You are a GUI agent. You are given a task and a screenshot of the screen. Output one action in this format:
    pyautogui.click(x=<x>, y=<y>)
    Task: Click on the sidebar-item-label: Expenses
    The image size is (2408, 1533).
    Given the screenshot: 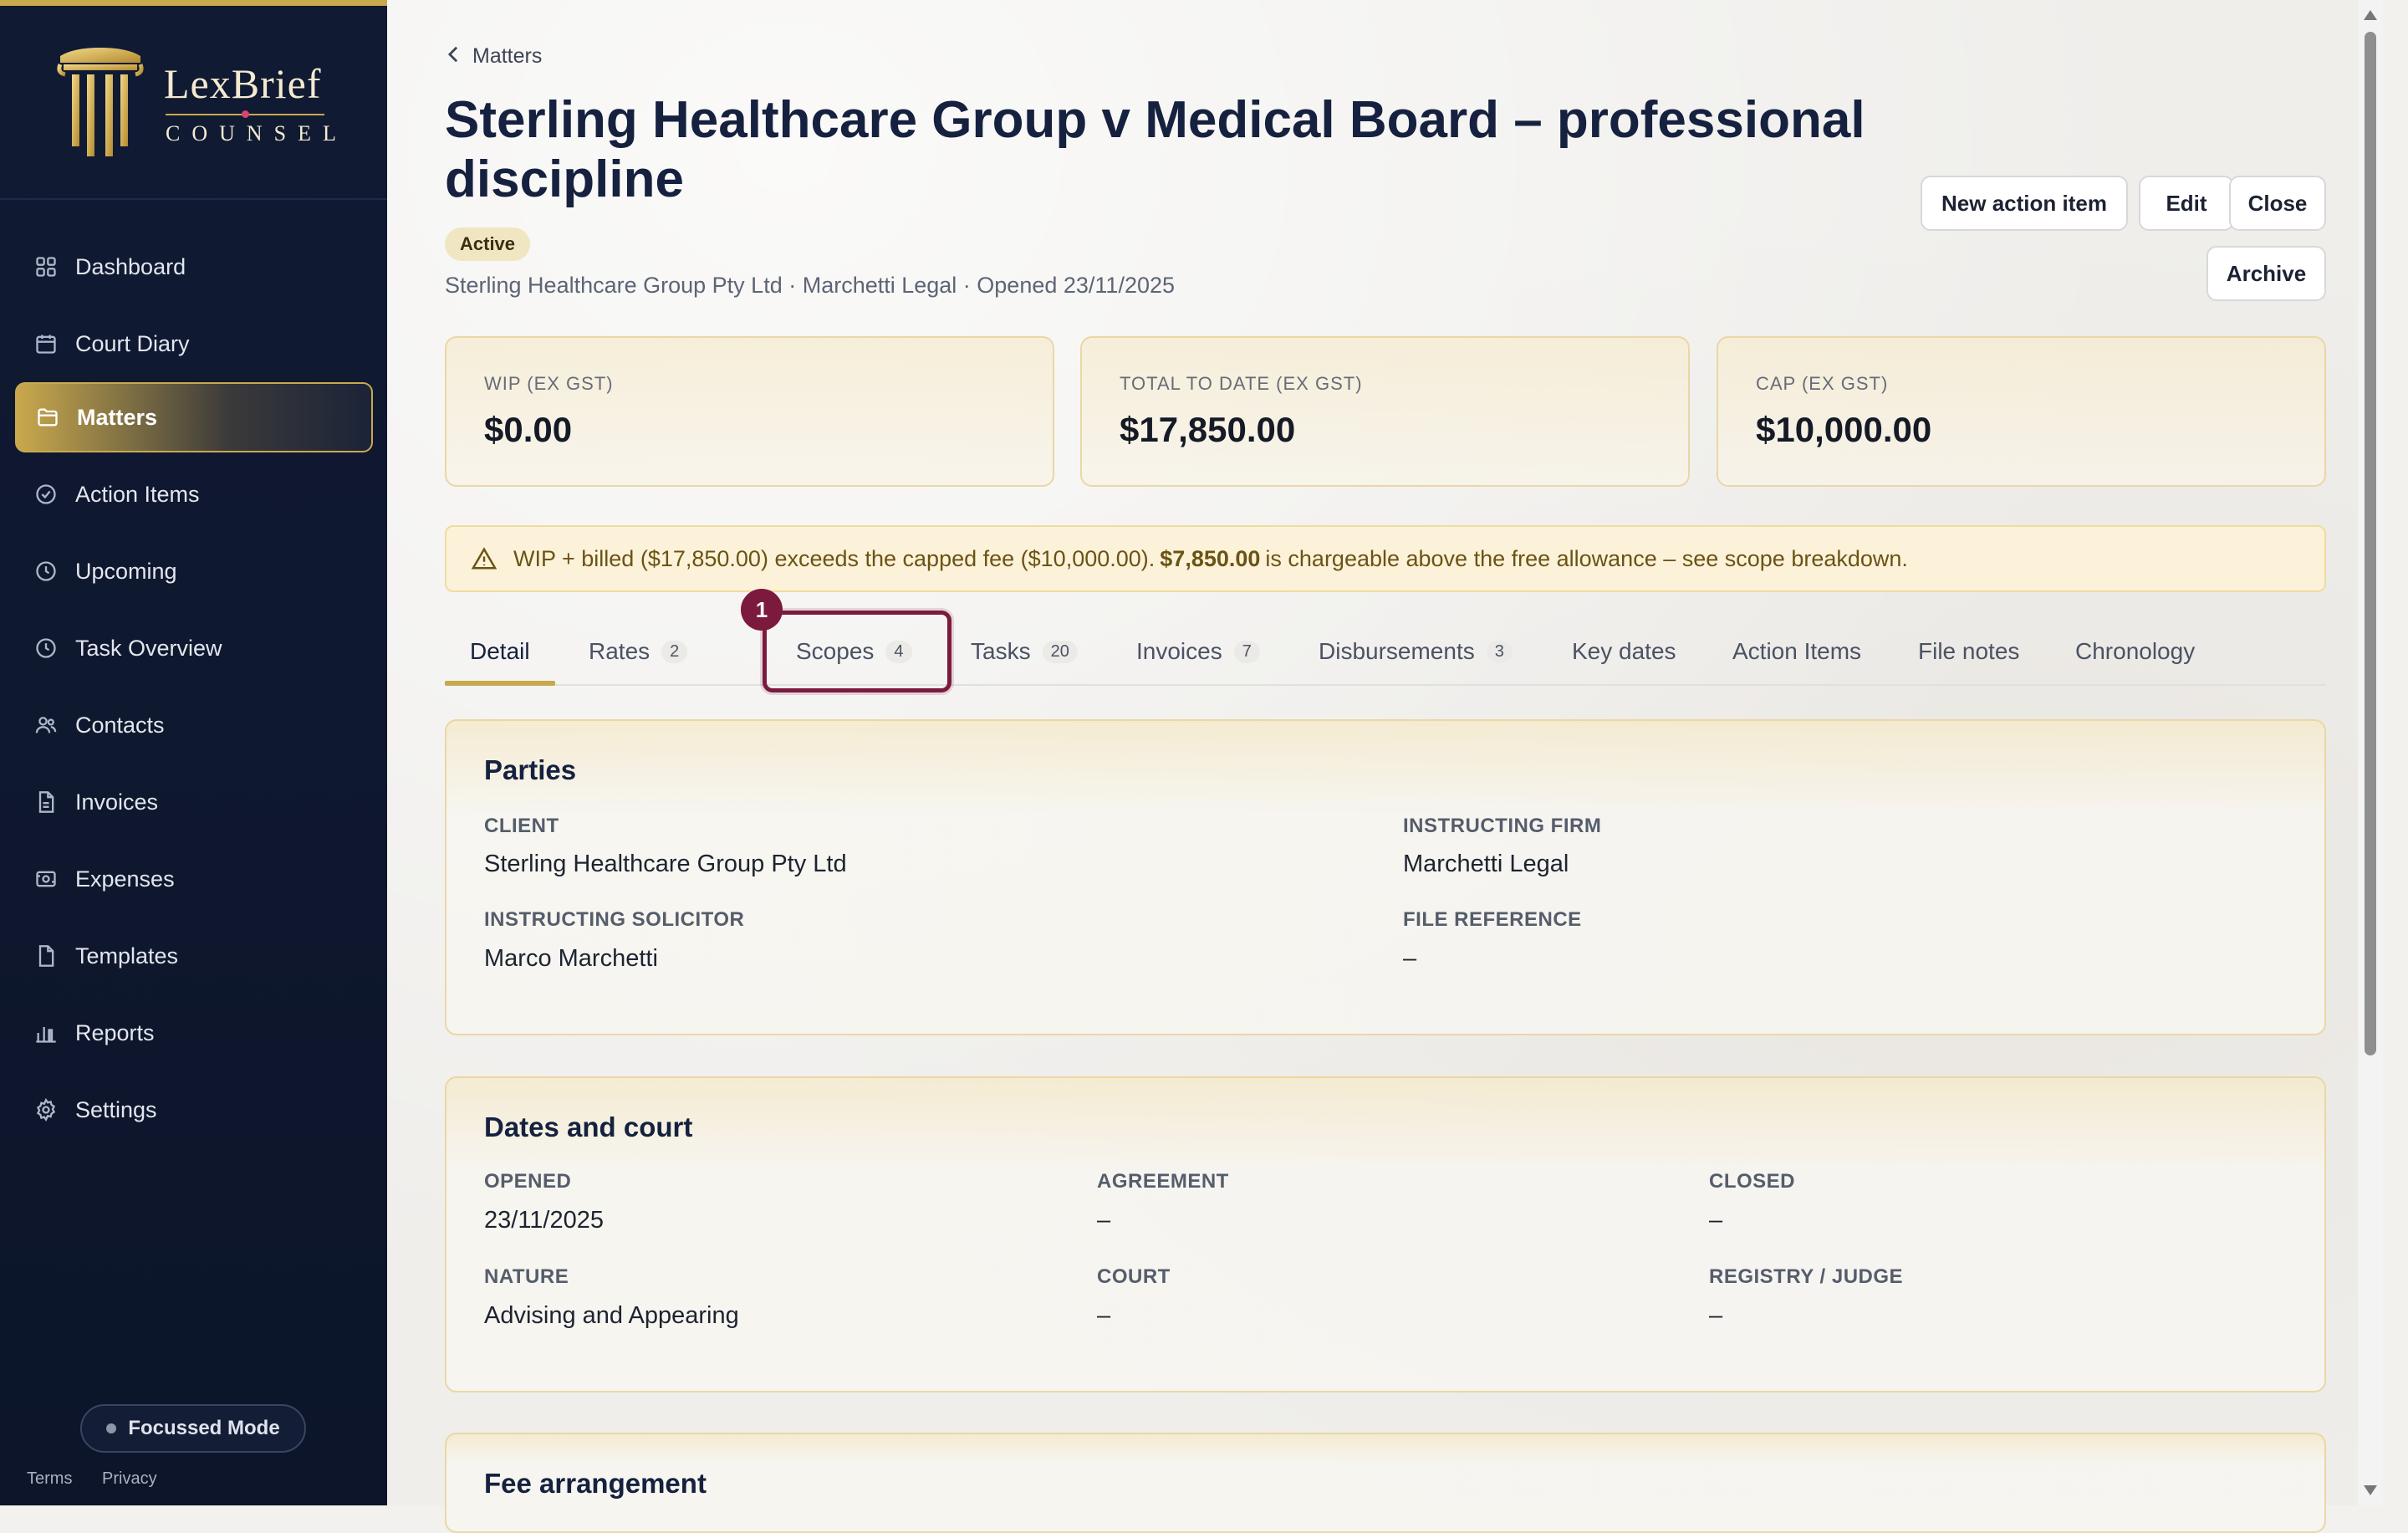 What is the action you would take?
    pyautogui.click(x=125, y=879)
    